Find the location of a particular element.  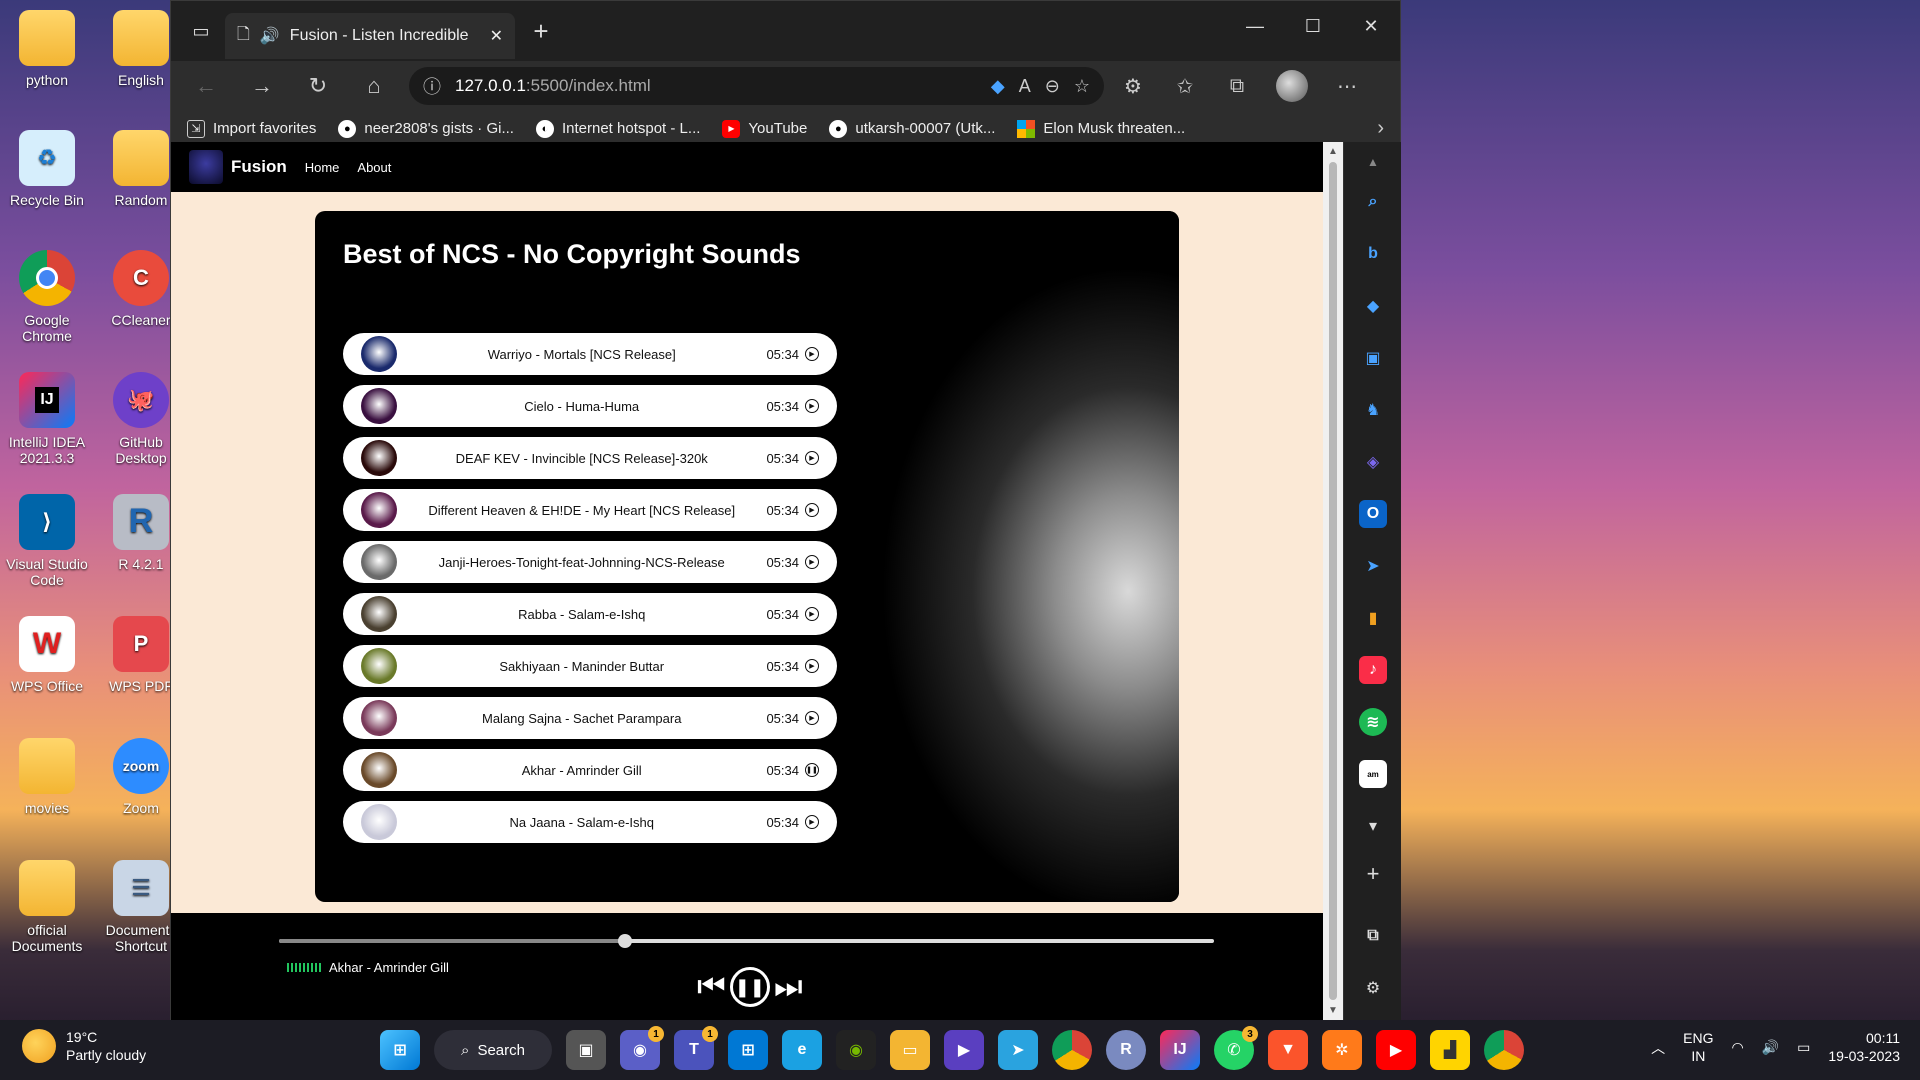

home-button: ⌂ is located at coordinates (374, 86).